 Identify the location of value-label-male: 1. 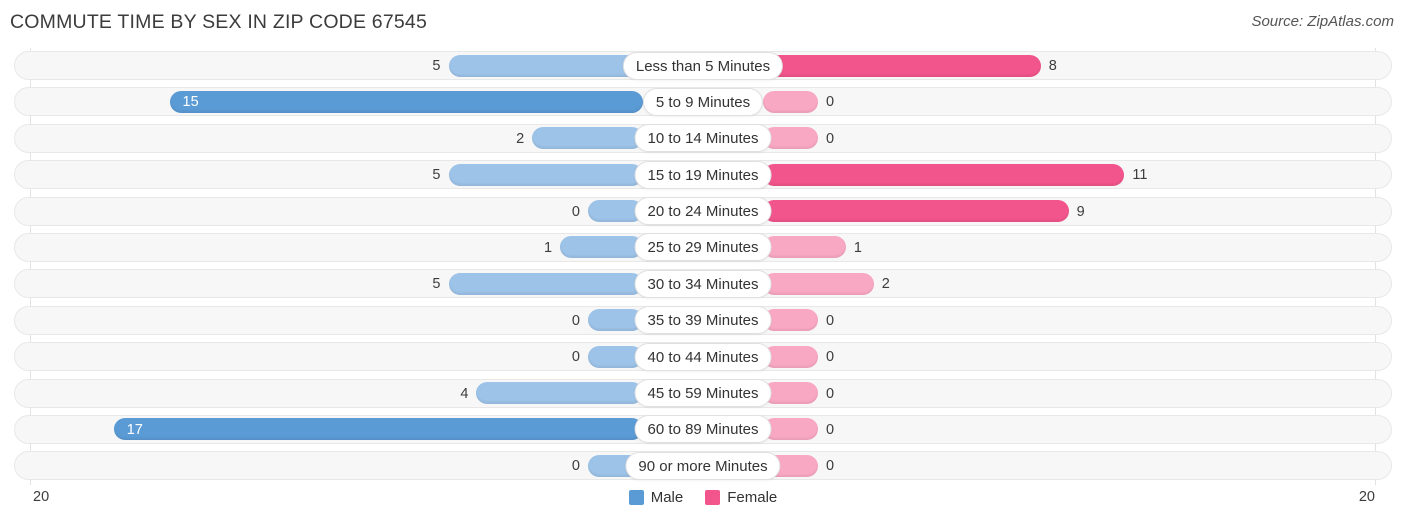
(548, 247).